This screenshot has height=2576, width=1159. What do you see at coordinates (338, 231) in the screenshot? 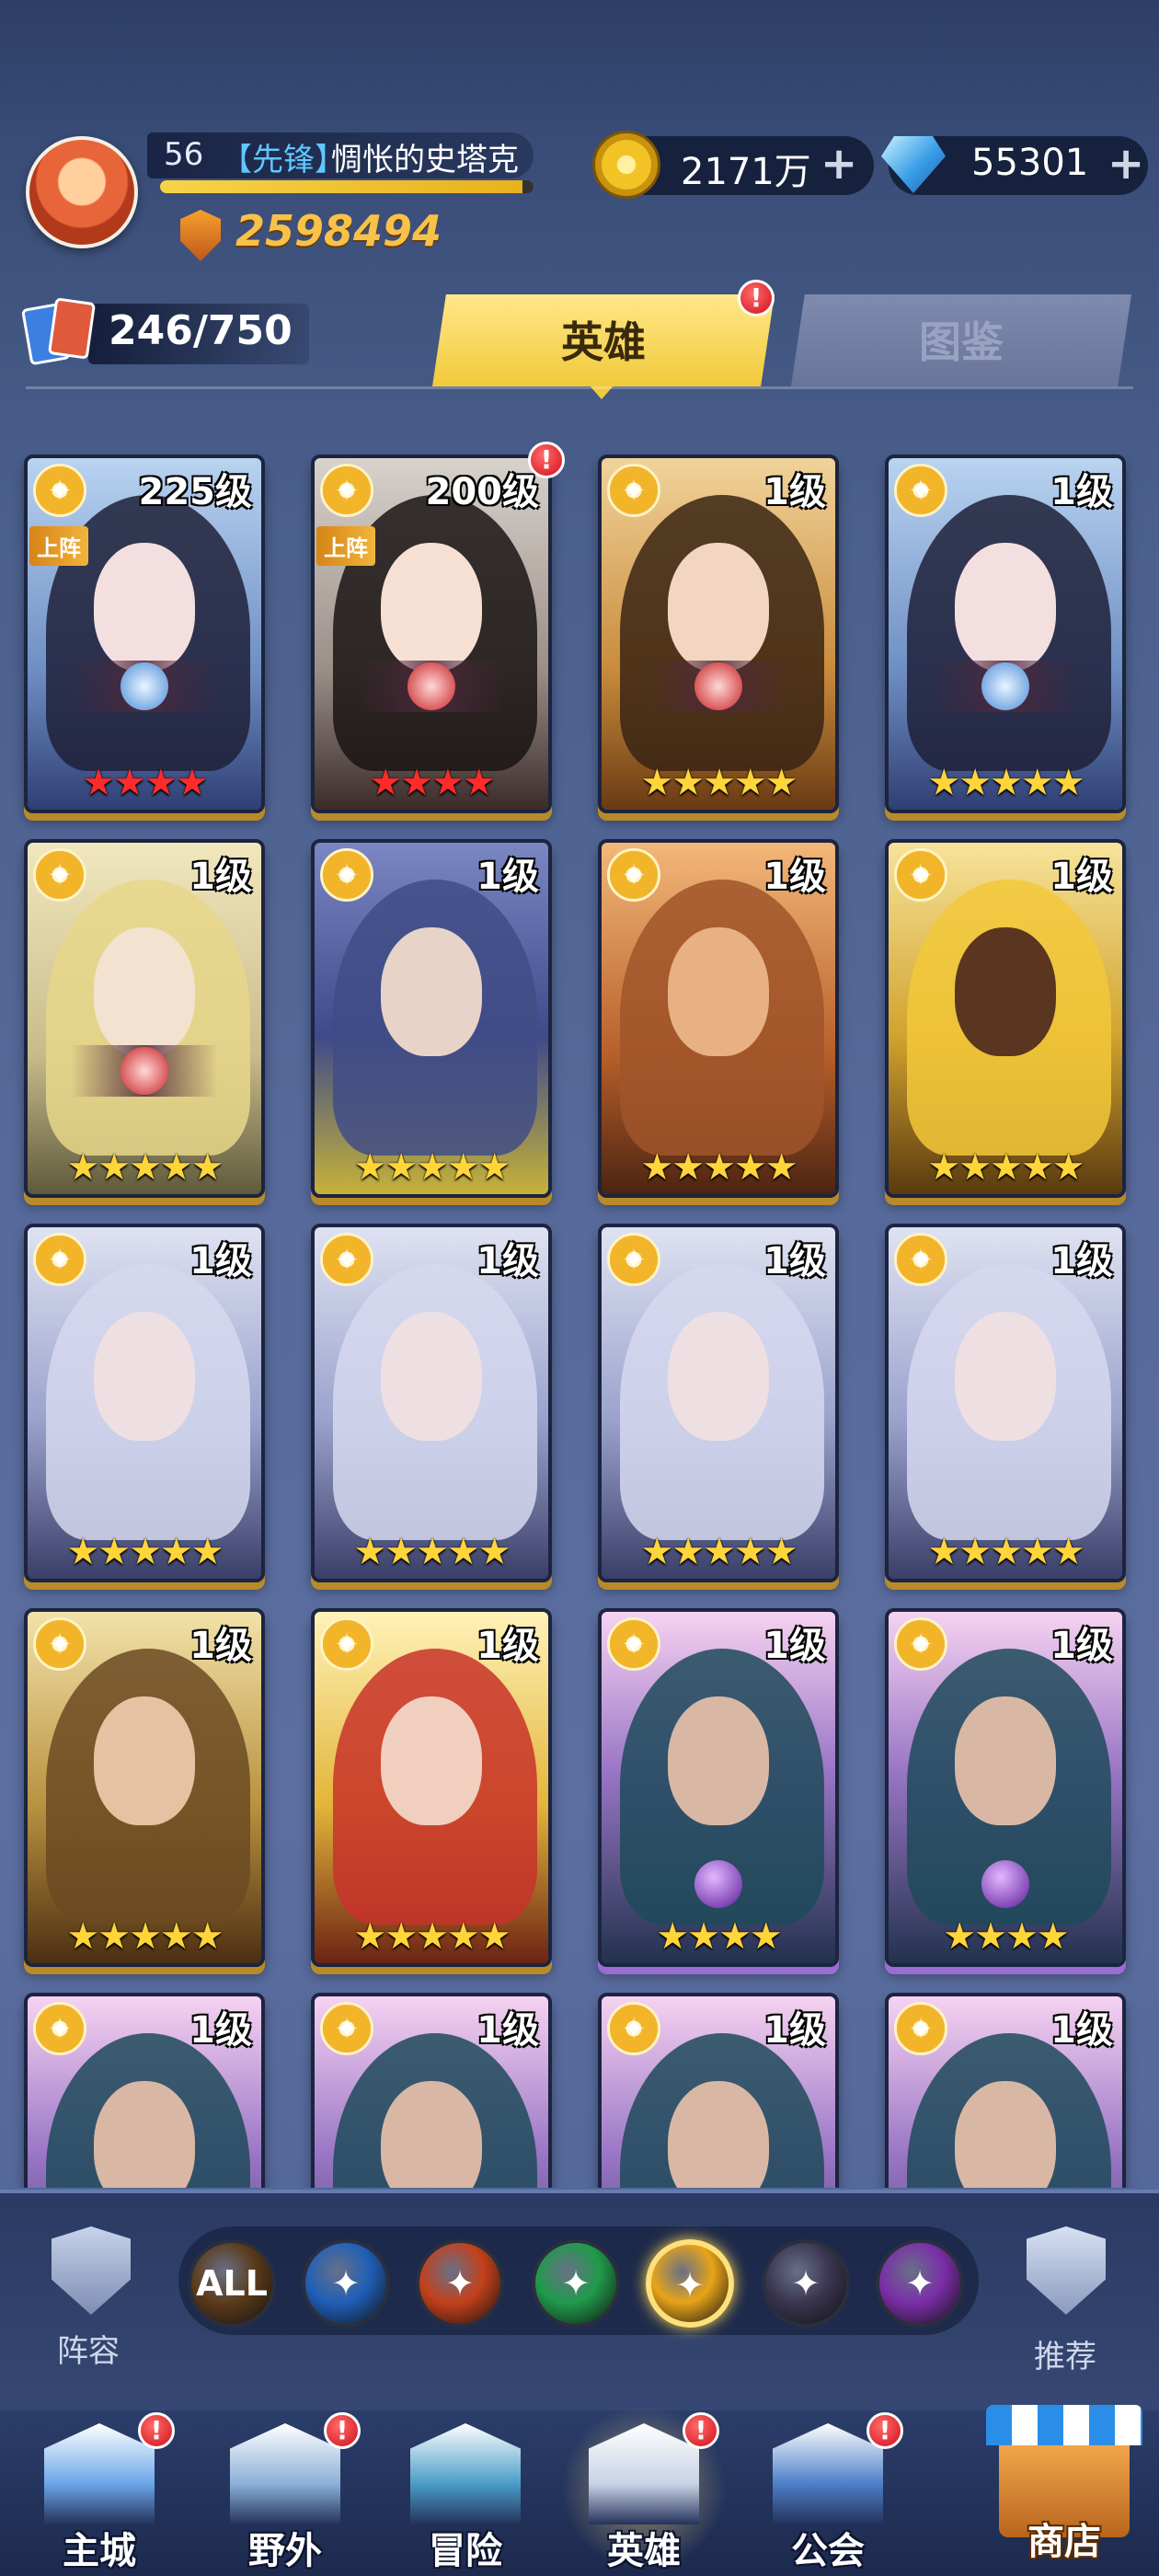
I see `combat-power-value: 2598494` at bounding box center [338, 231].